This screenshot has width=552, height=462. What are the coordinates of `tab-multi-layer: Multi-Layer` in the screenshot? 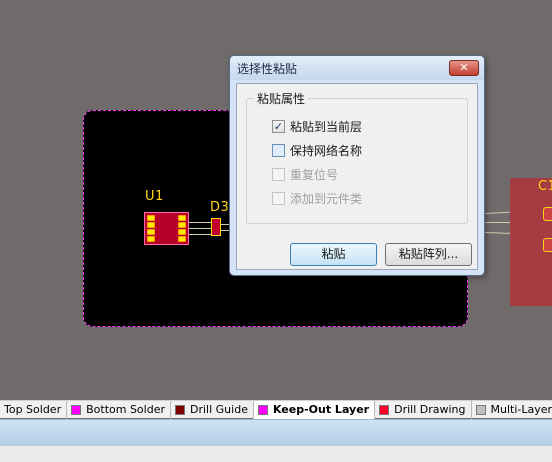 It's located at (512, 410).